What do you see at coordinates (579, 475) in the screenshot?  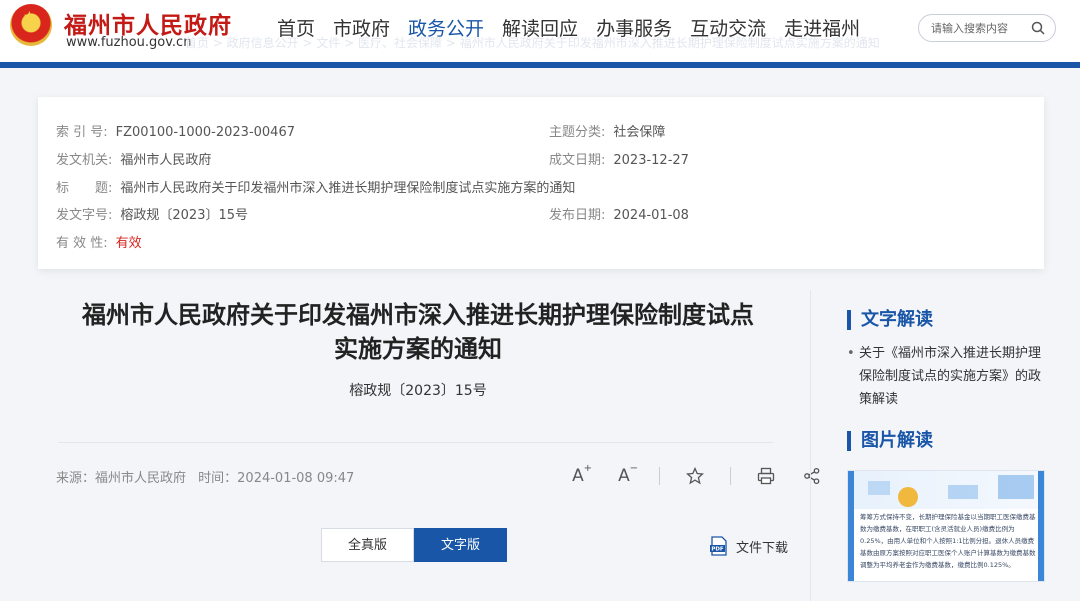 I see `font-increase-button: A +` at bounding box center [579, 475].